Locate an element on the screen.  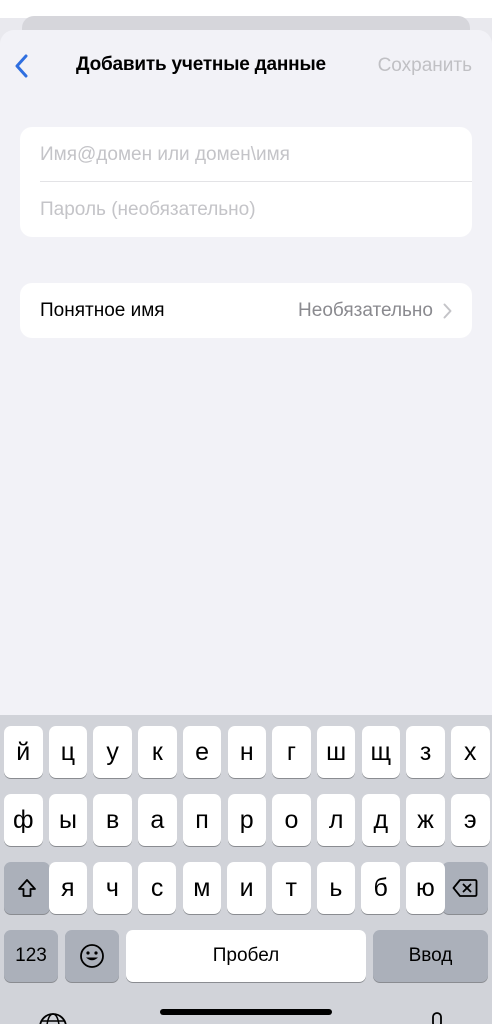
letter-key: ы is located at coordinates (68, 820).